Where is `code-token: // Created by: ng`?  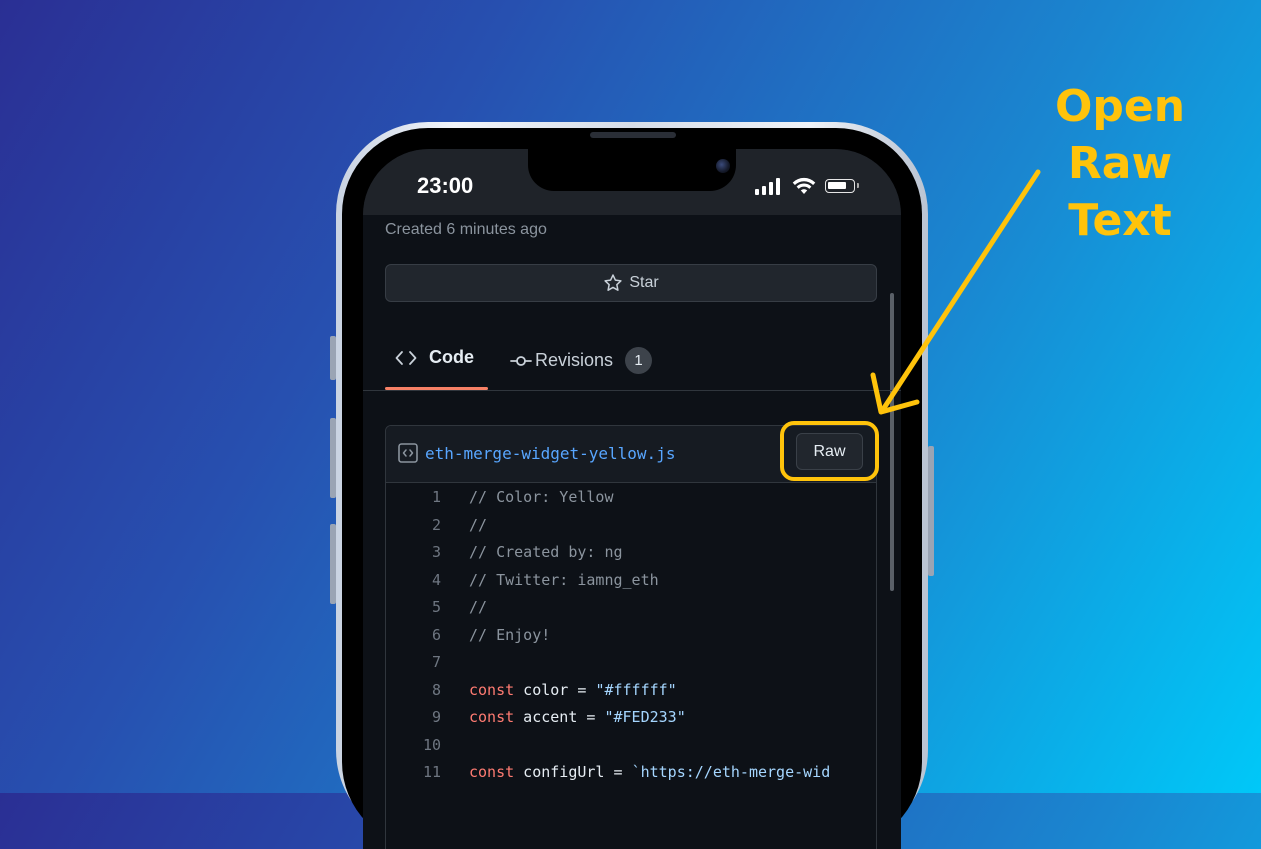 code-token: // Created by: ng is located at coordinates (546, 552).